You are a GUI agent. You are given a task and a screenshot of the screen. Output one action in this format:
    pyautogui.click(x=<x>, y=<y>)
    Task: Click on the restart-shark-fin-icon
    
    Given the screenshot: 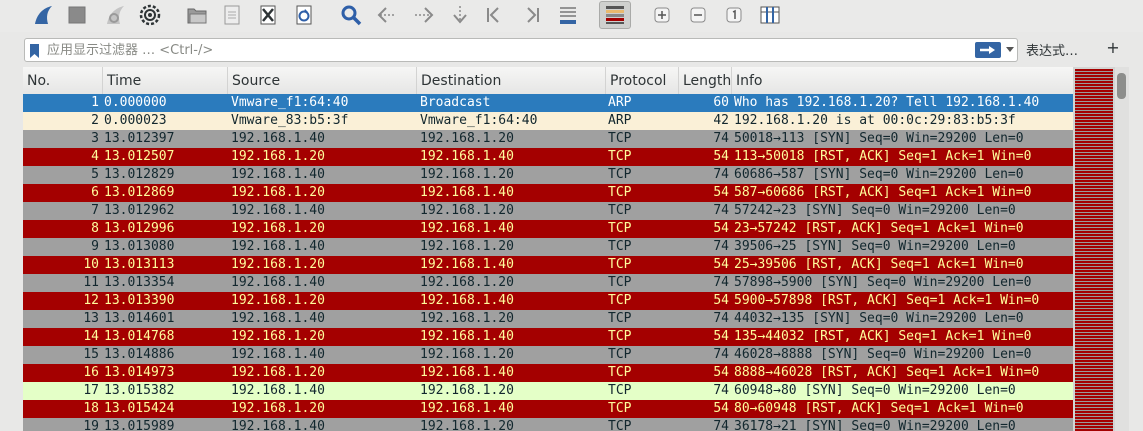 What is the action you would take?
    pyautogui.click(x=115, y=15)
    